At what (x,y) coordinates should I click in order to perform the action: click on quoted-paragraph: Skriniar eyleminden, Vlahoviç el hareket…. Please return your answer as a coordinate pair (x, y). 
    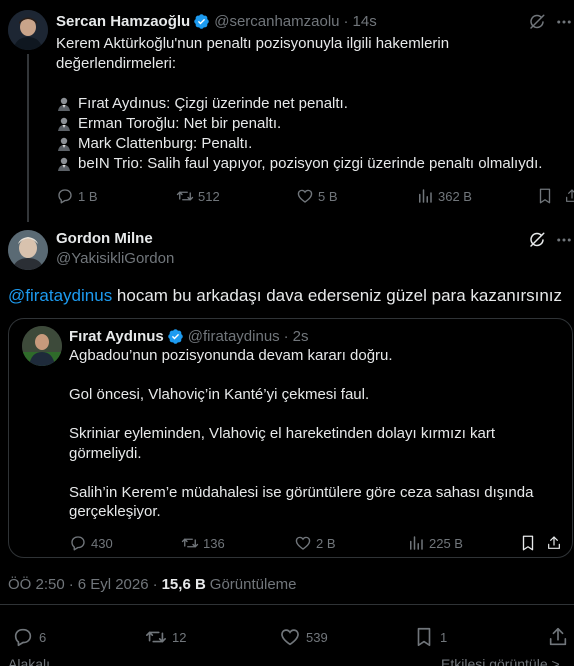
    Looking at the image, I should click on (282, 443).